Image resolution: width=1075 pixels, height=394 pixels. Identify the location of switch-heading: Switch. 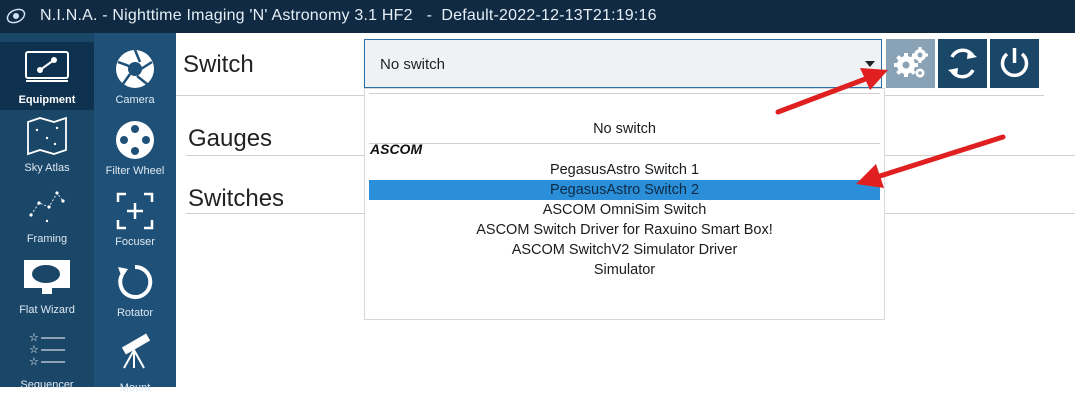
(218, 64).